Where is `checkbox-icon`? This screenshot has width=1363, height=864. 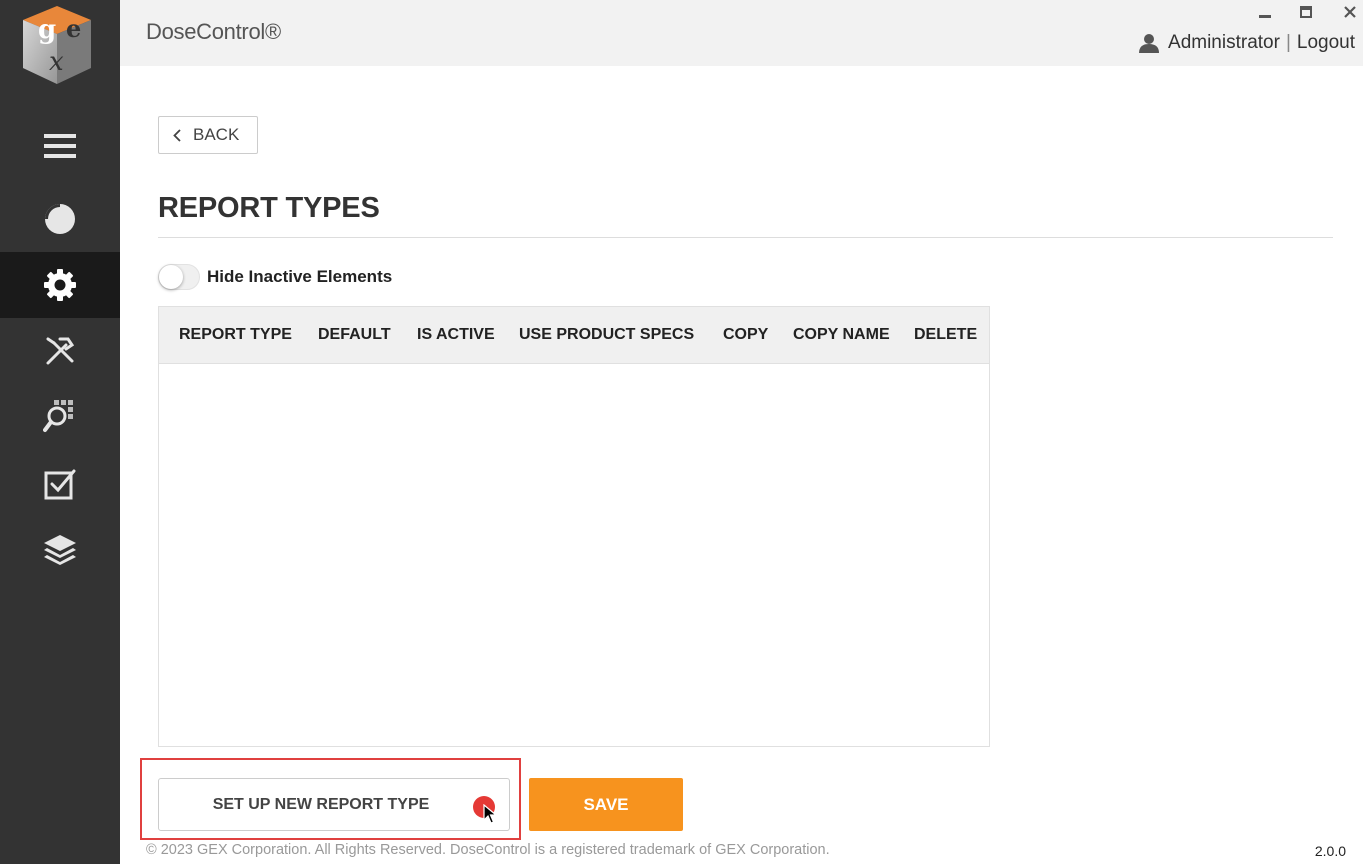
checkbox-icon is located at coordinates (60, 484).